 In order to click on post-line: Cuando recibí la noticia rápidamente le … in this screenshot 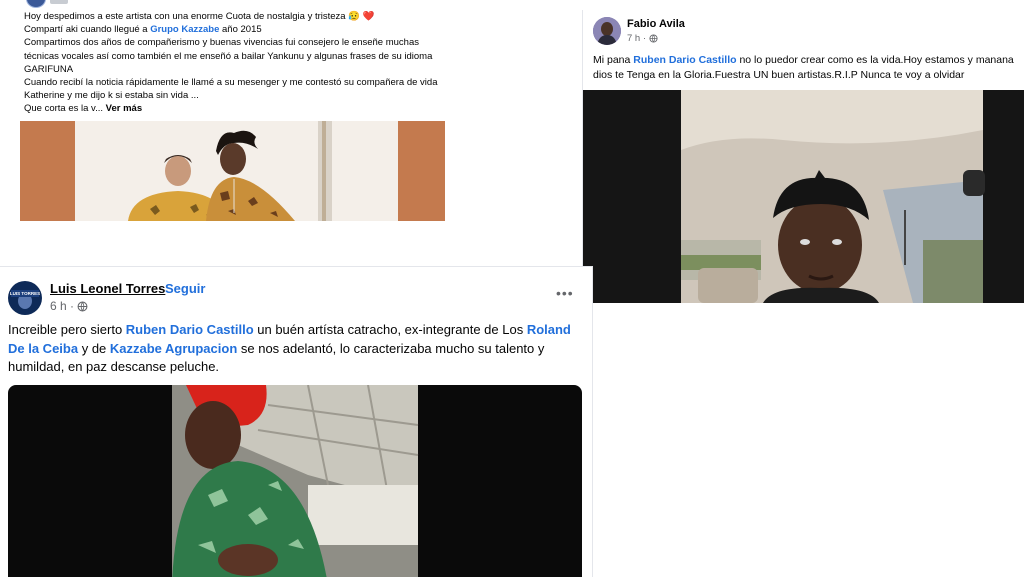, I will do `click(231, 83)`.